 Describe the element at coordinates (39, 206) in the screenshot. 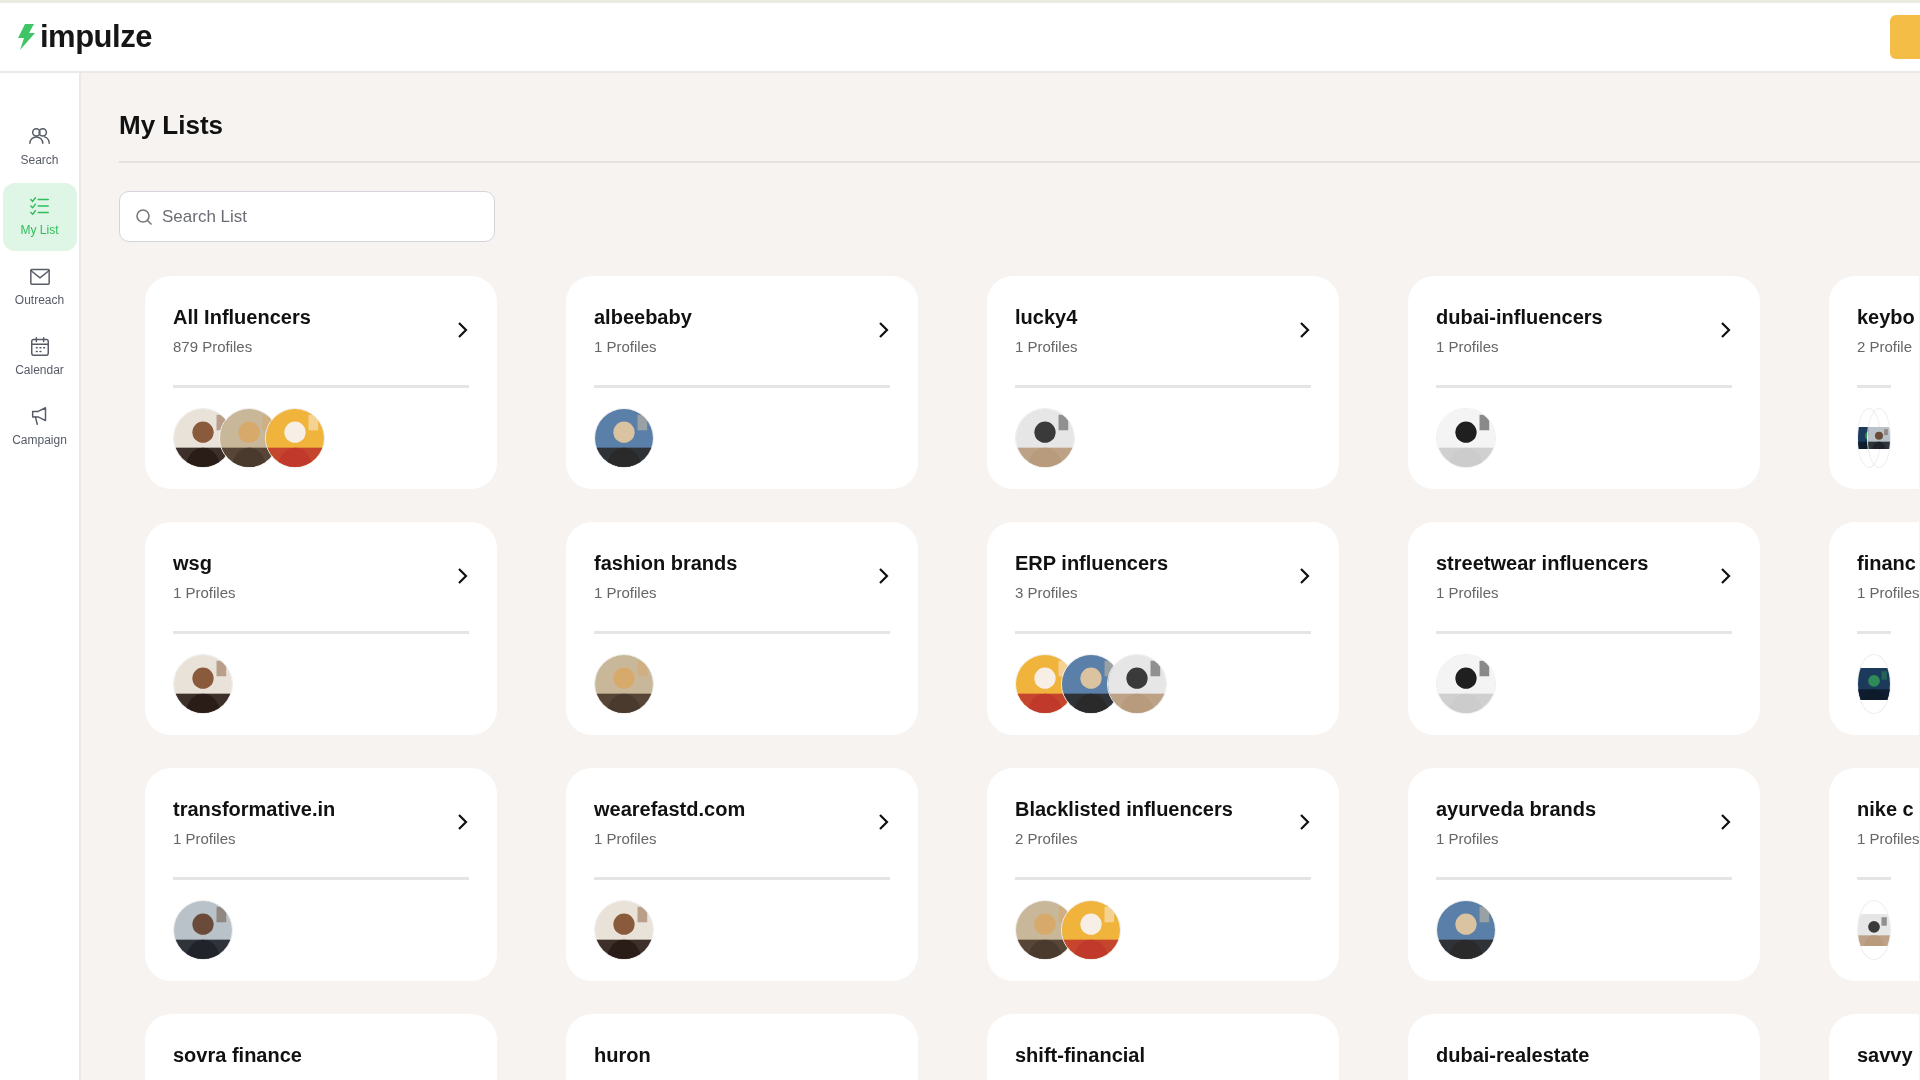

I see `checklist-icon` at that location.